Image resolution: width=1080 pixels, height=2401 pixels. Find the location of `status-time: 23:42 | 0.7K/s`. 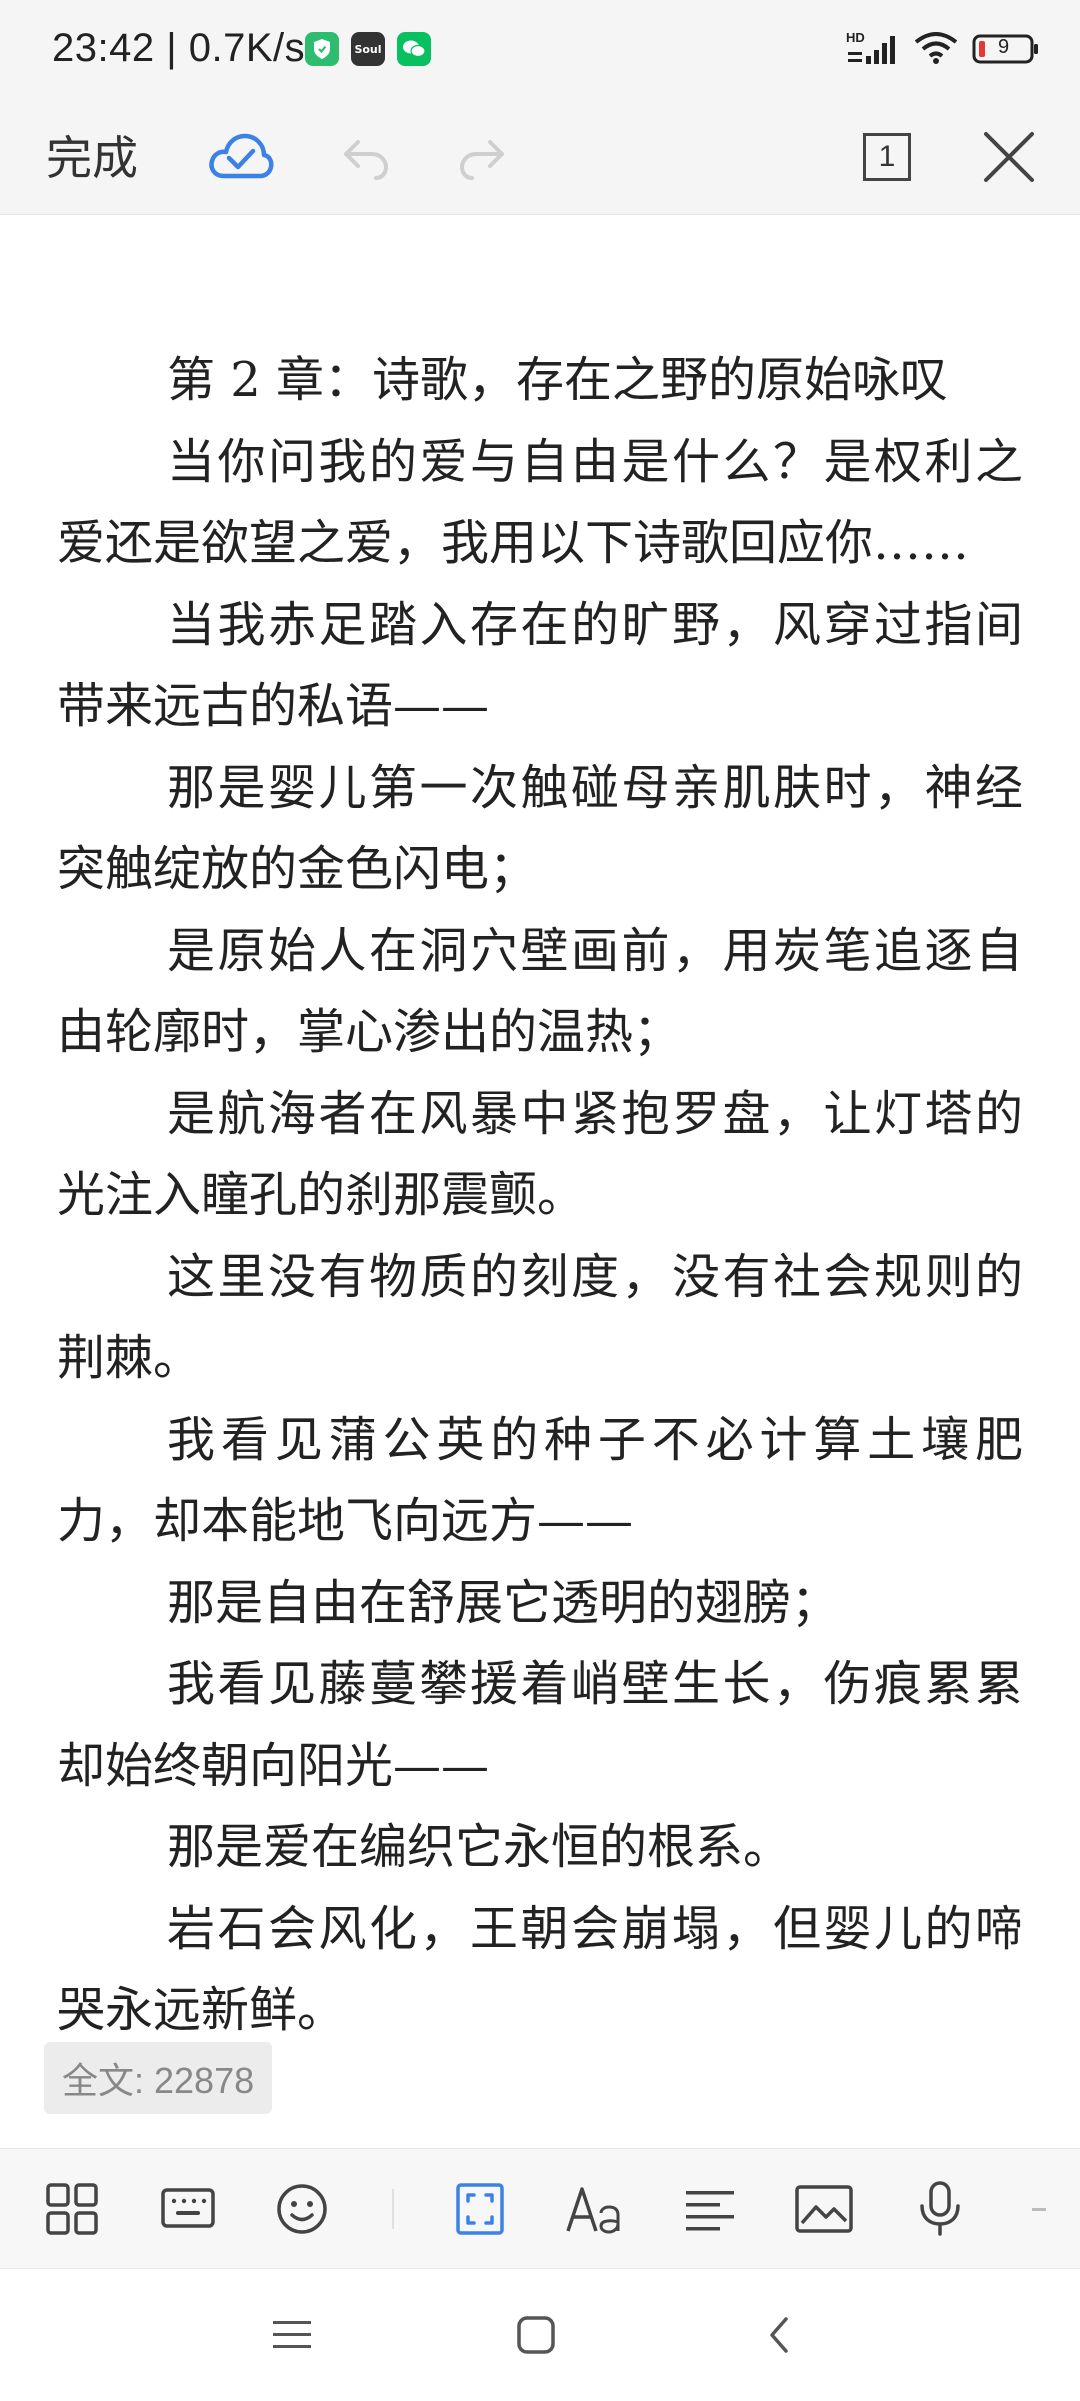

status-time: 23:42 | 0.7K/s is located at coordinates (178, 48).